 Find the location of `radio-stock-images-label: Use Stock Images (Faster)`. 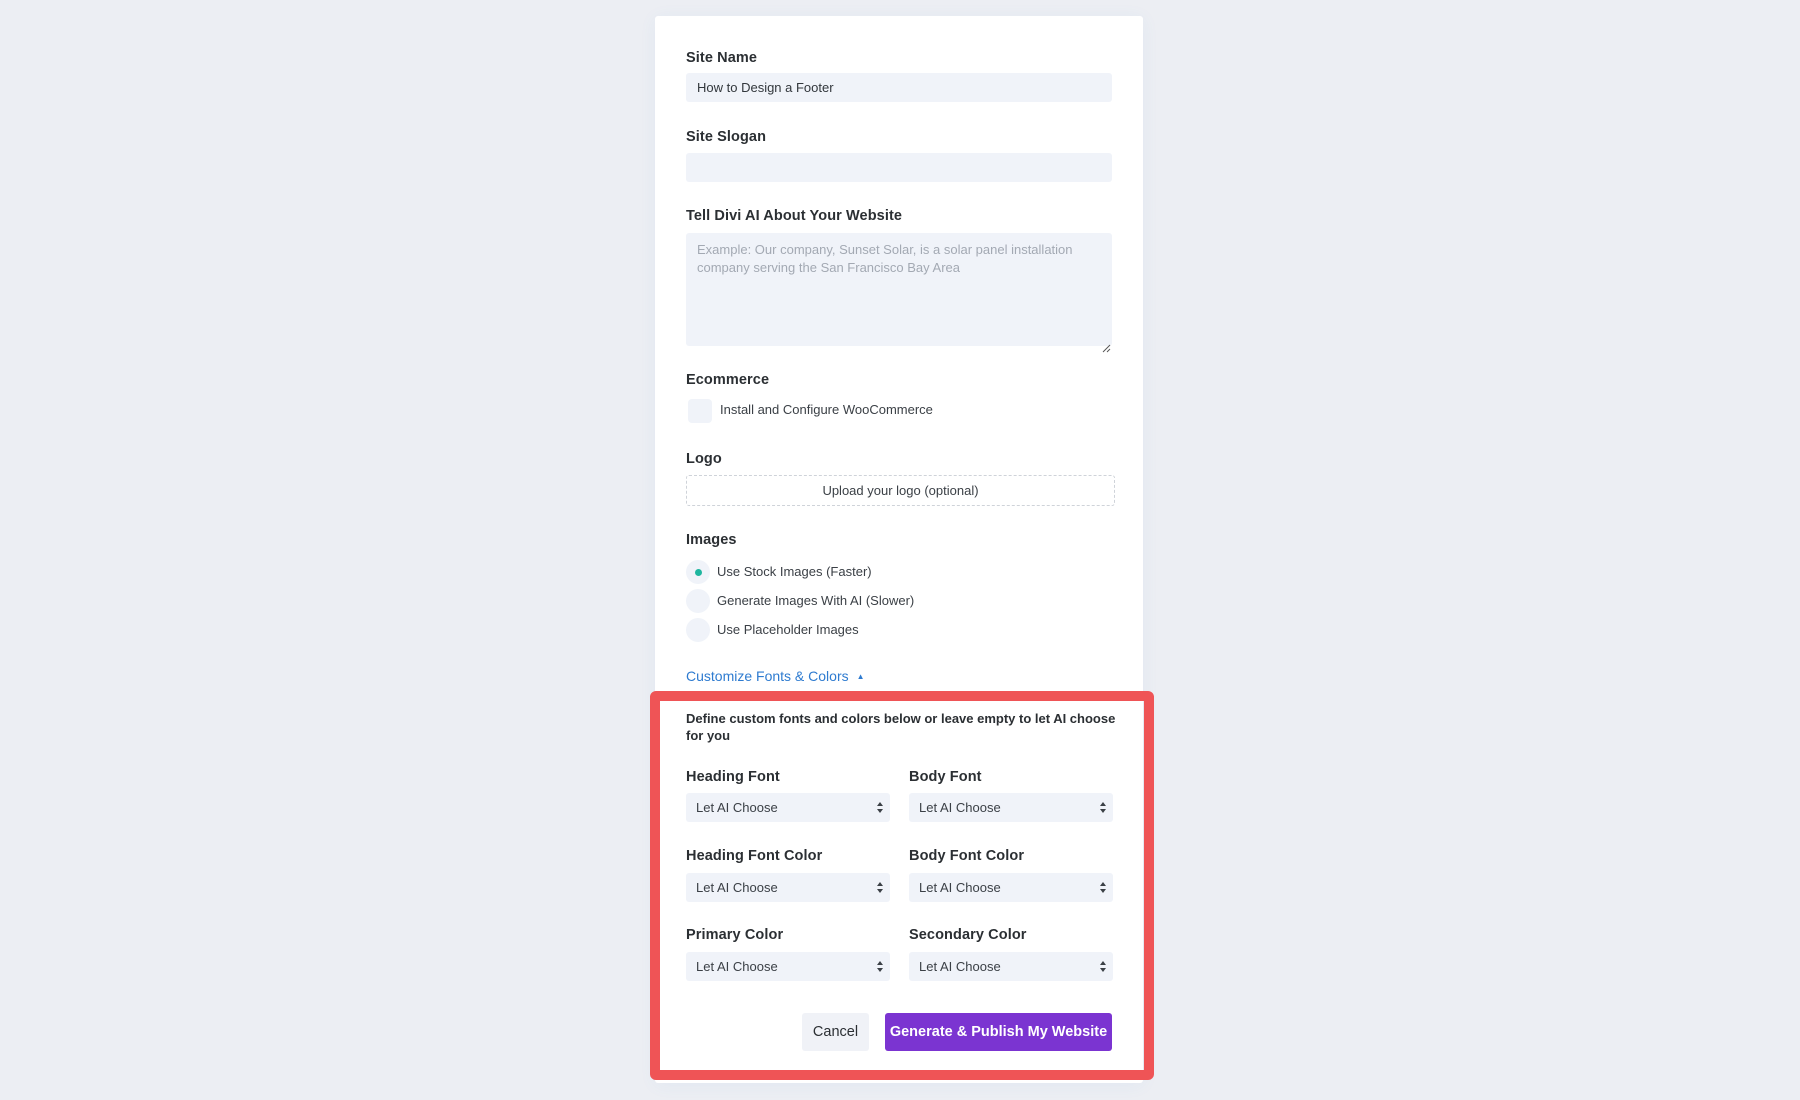

radio-stock-images-label: Use Stock Images (Faster) is located at coordinates (794, 571).